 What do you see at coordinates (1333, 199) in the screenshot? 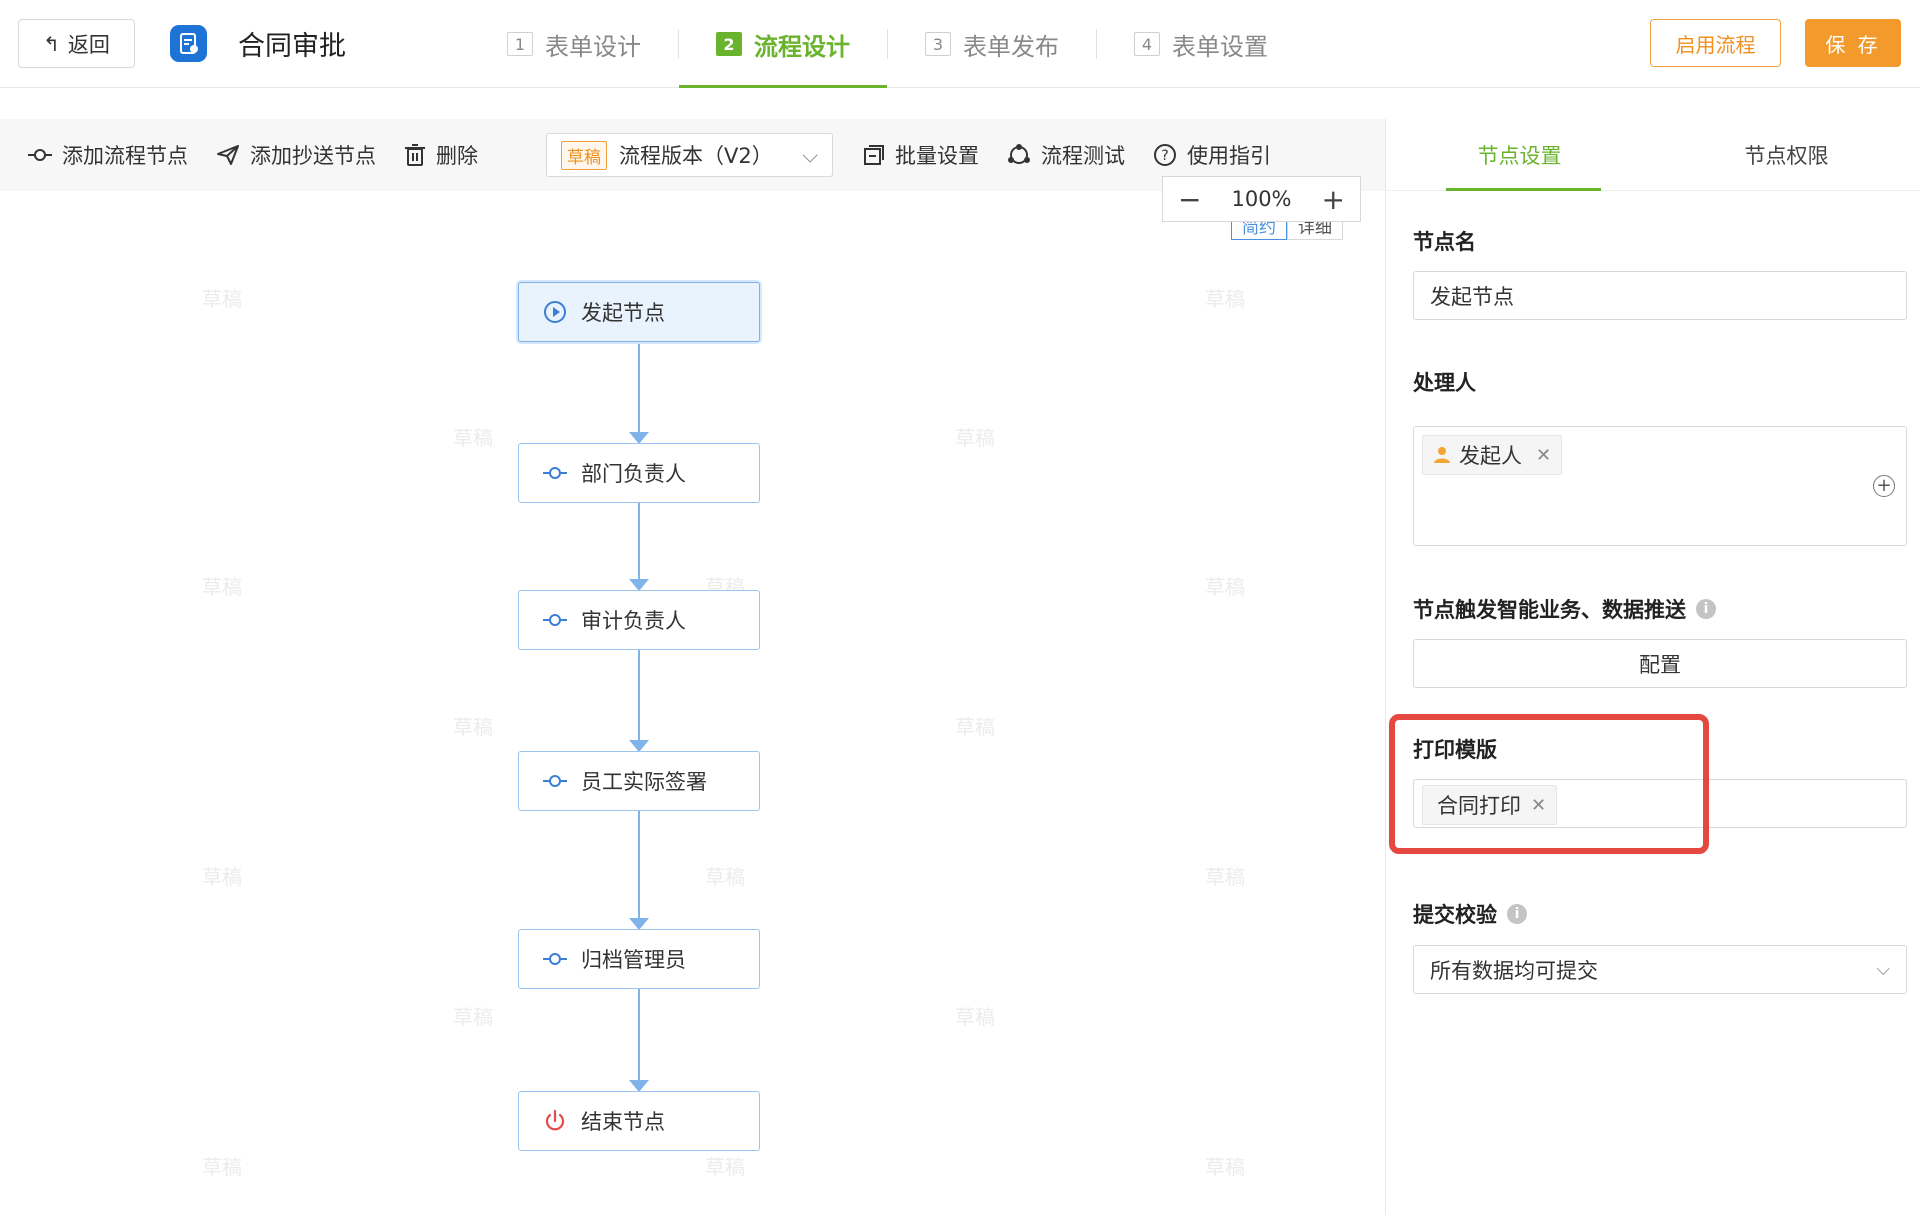
I see `zoom-in-button: +` at bounding box center [1333, 199].